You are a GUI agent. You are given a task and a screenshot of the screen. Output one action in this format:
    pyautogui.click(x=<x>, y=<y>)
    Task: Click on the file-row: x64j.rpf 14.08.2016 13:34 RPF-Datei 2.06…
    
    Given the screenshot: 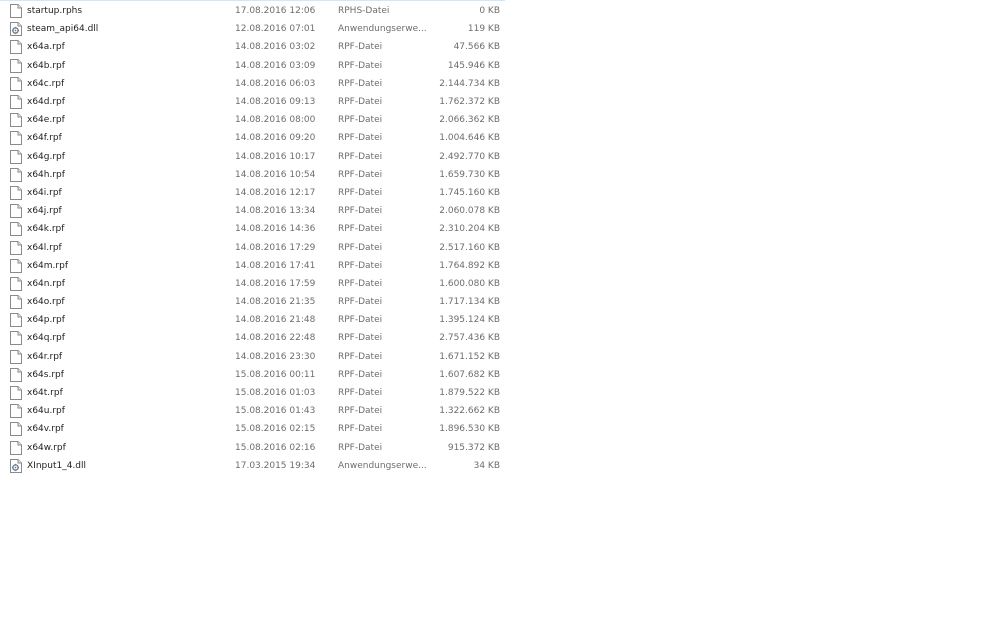 What is the action you would take?
    pyautogui.click(x=252, y=211)
    